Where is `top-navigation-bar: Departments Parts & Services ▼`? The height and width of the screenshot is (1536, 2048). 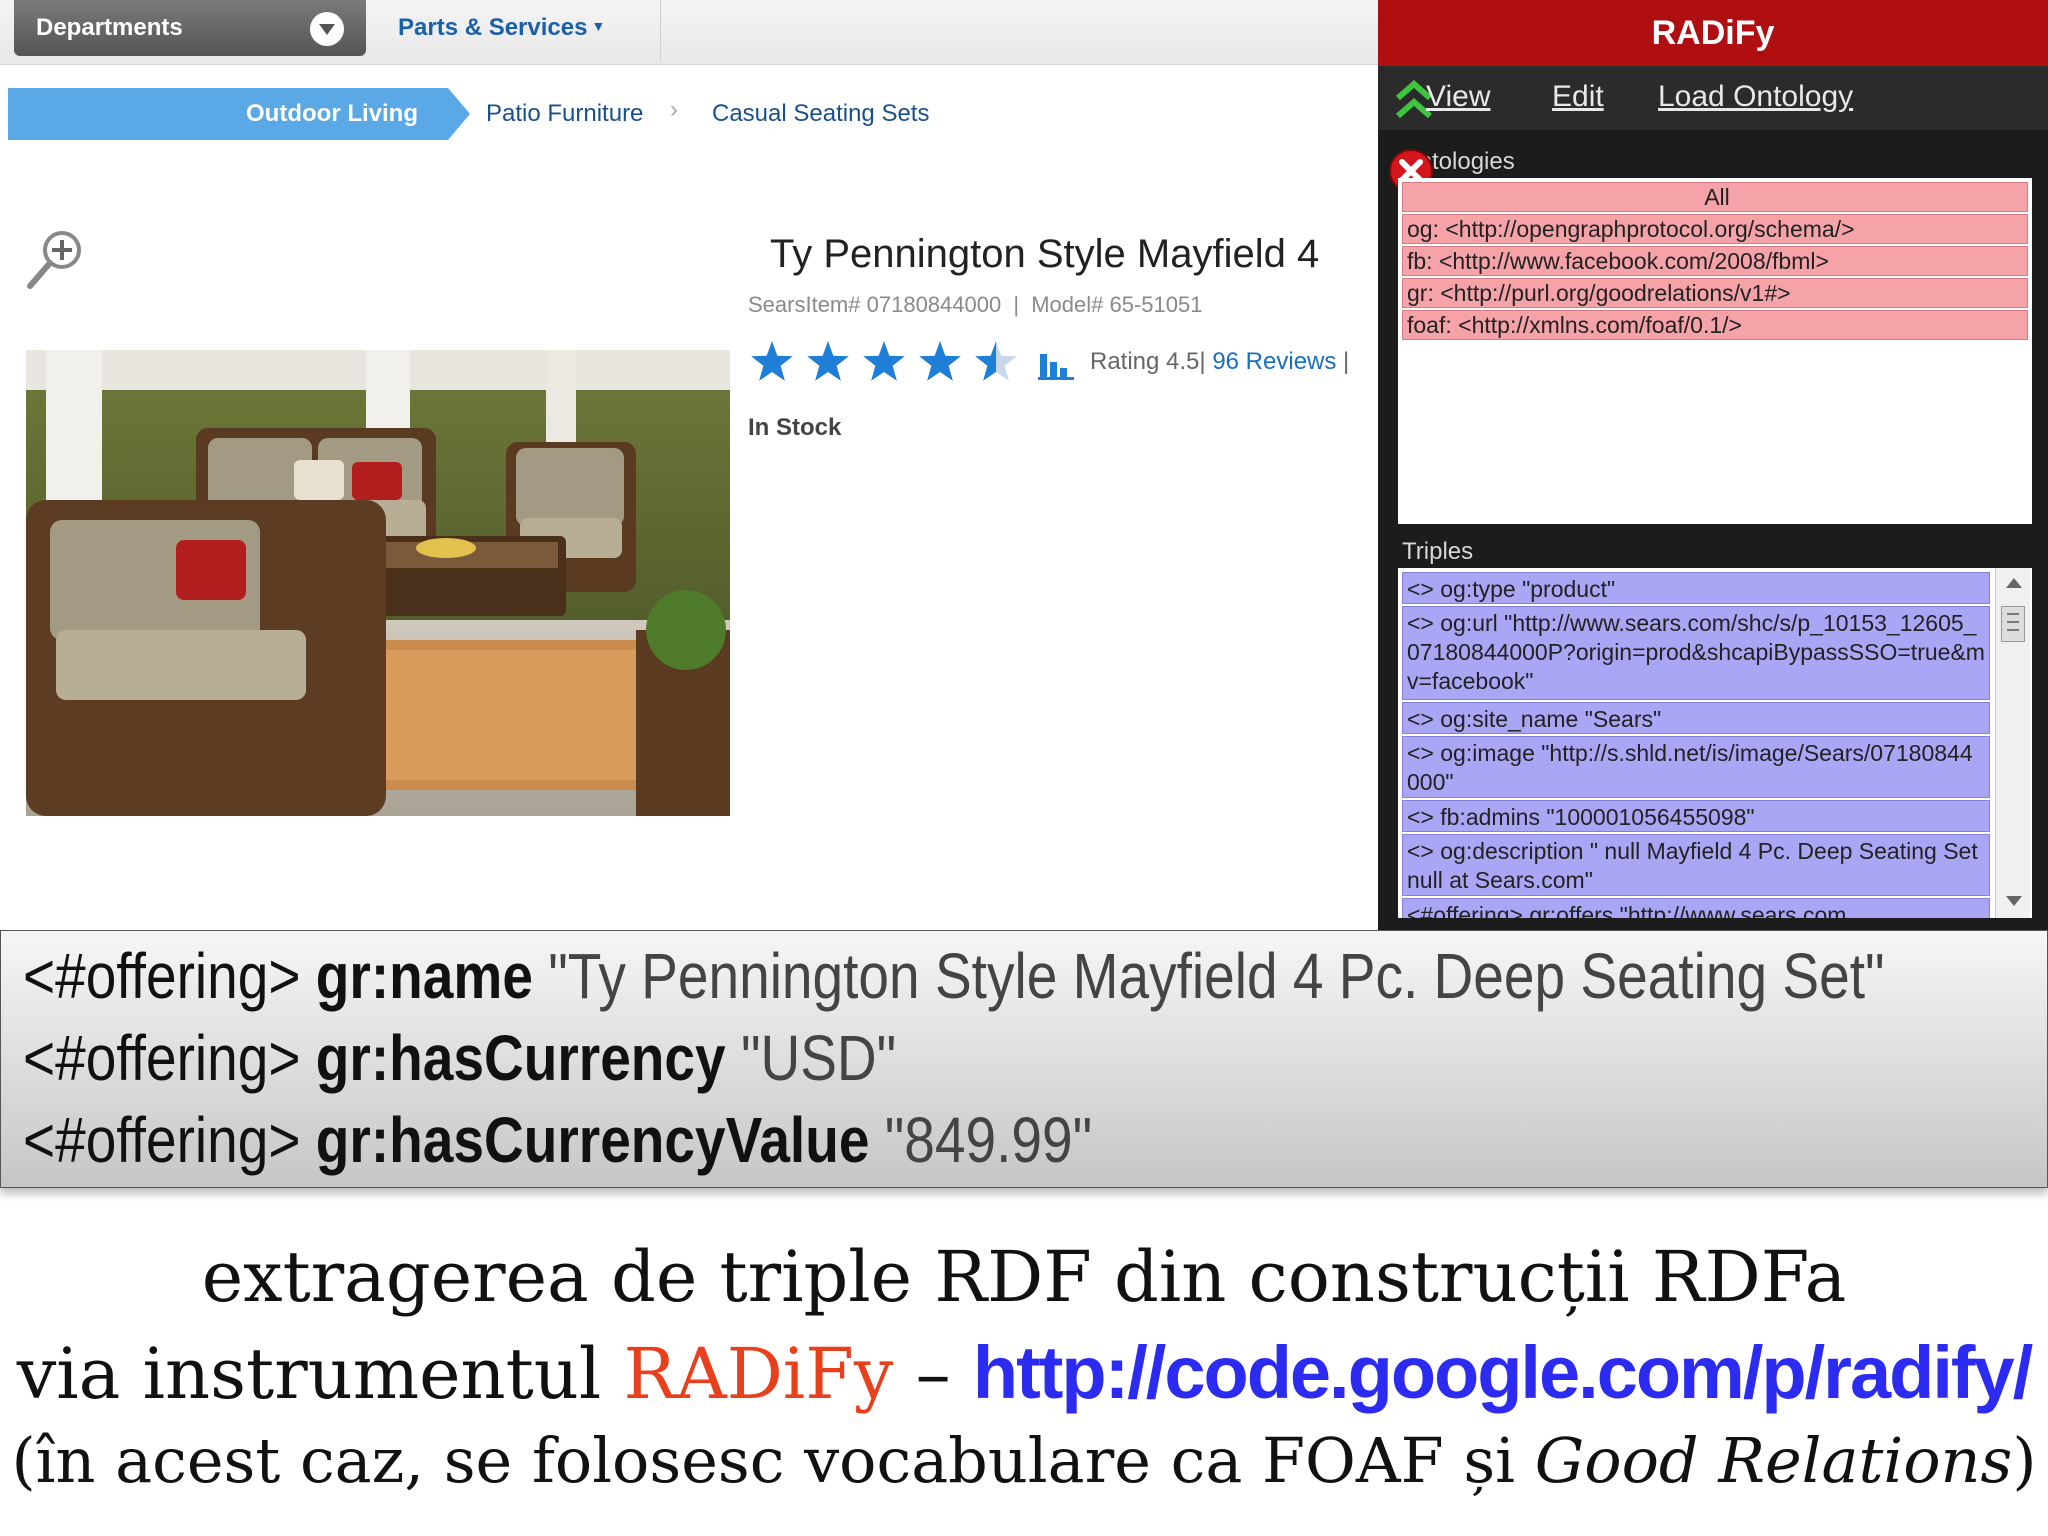 top-navigation-bar: Departments Parts & Services ▼ is located at coordinates (689, 32).